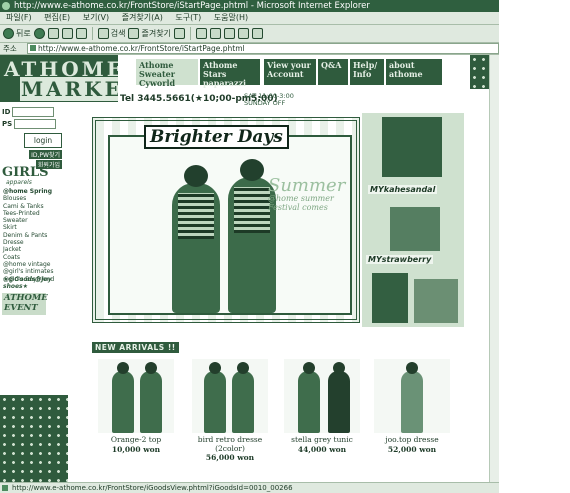 The image size is (570, 493). I want to click on category-link: Coats, so click(35, 257).